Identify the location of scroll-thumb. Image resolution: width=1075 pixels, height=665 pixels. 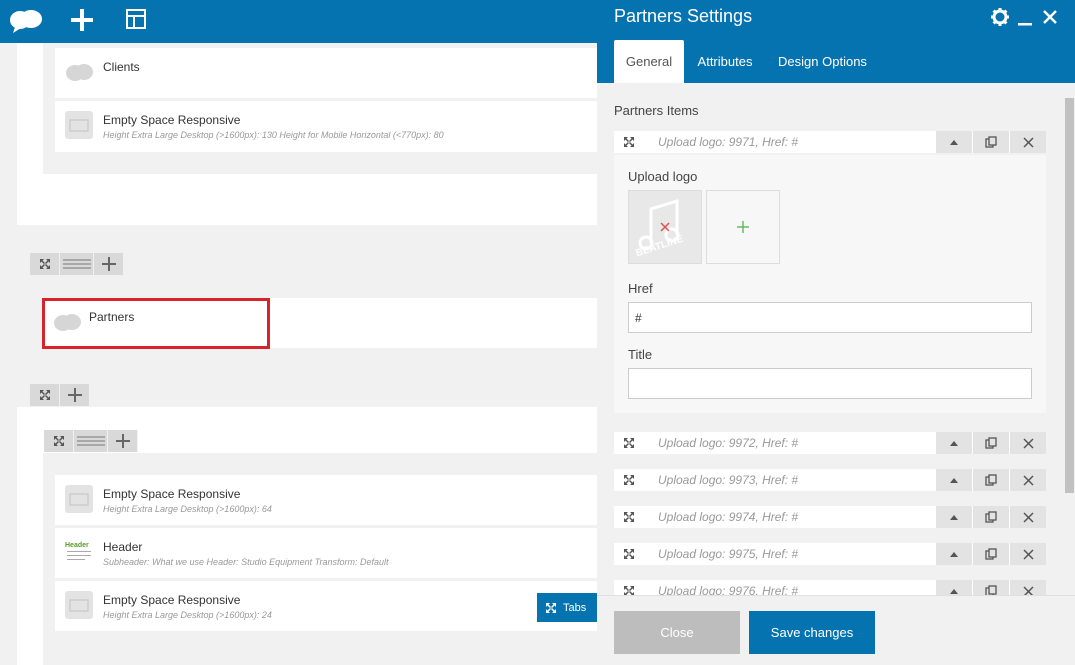
(1069, 295).